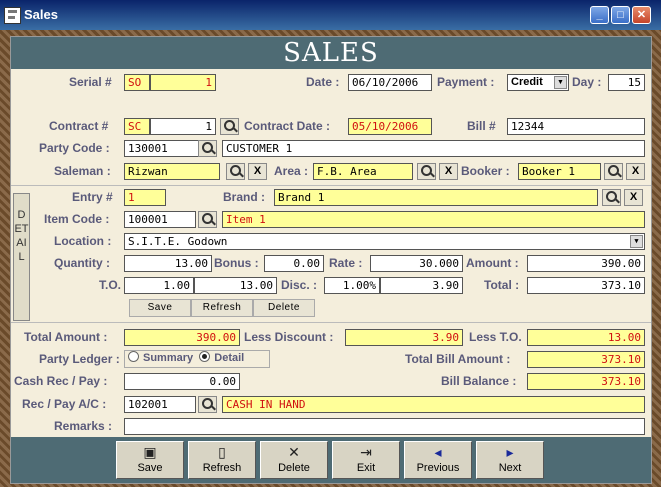  I want to click on previous-button: ◂ Previous, so click(438, 460).